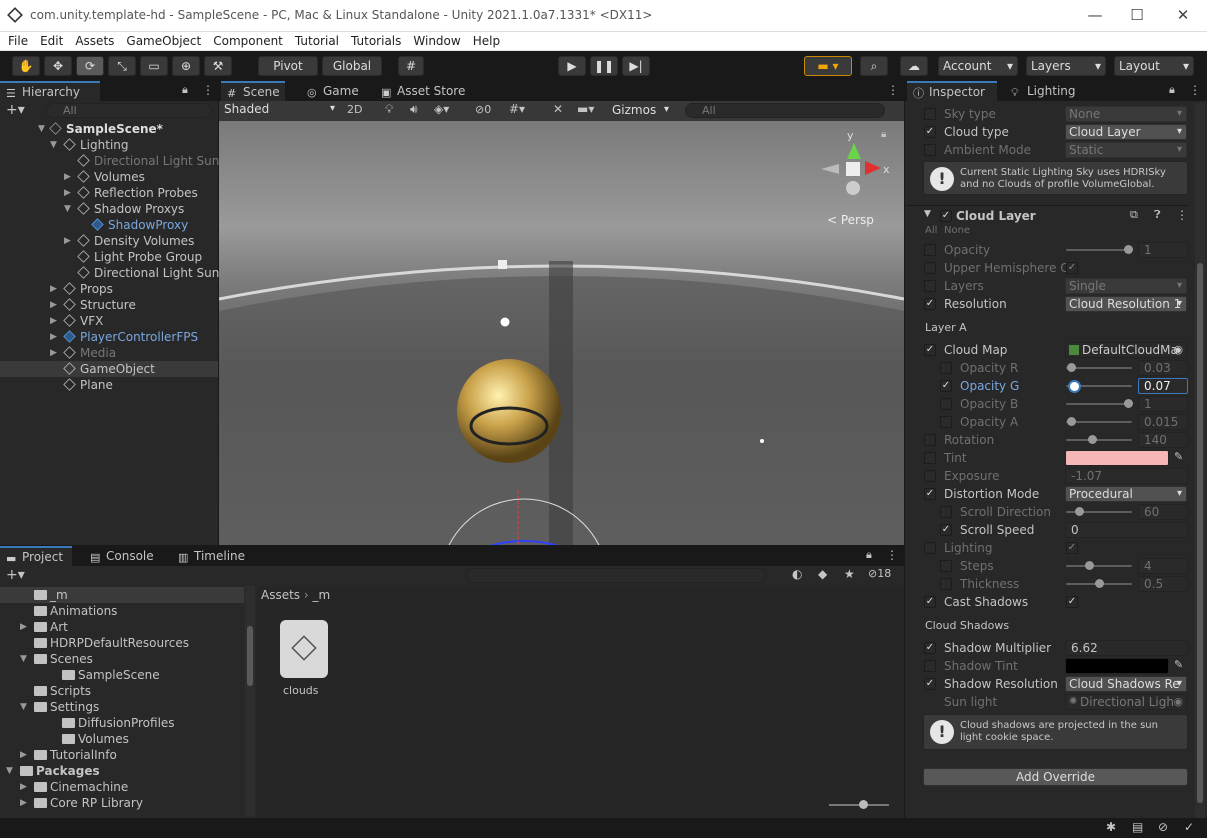 This screenshot has height=838, width=1207. Describe the element at coordinates (978, 66) in the screenshot. I see `account-dropdown: Account ▾` at that location.